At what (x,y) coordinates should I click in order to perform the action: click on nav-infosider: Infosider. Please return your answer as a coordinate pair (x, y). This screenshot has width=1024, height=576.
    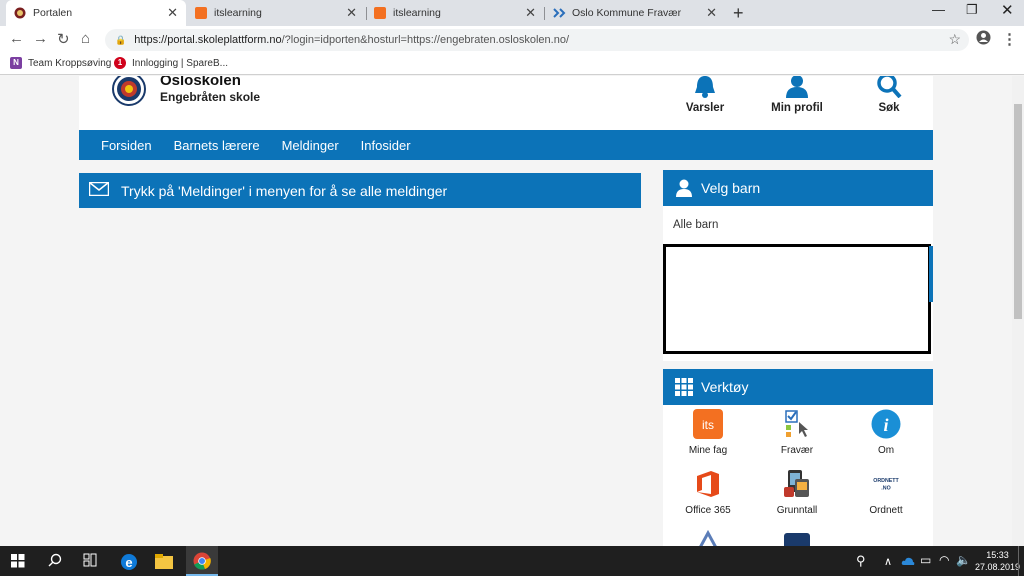
    Looking at the image, I should click on (386, 145).